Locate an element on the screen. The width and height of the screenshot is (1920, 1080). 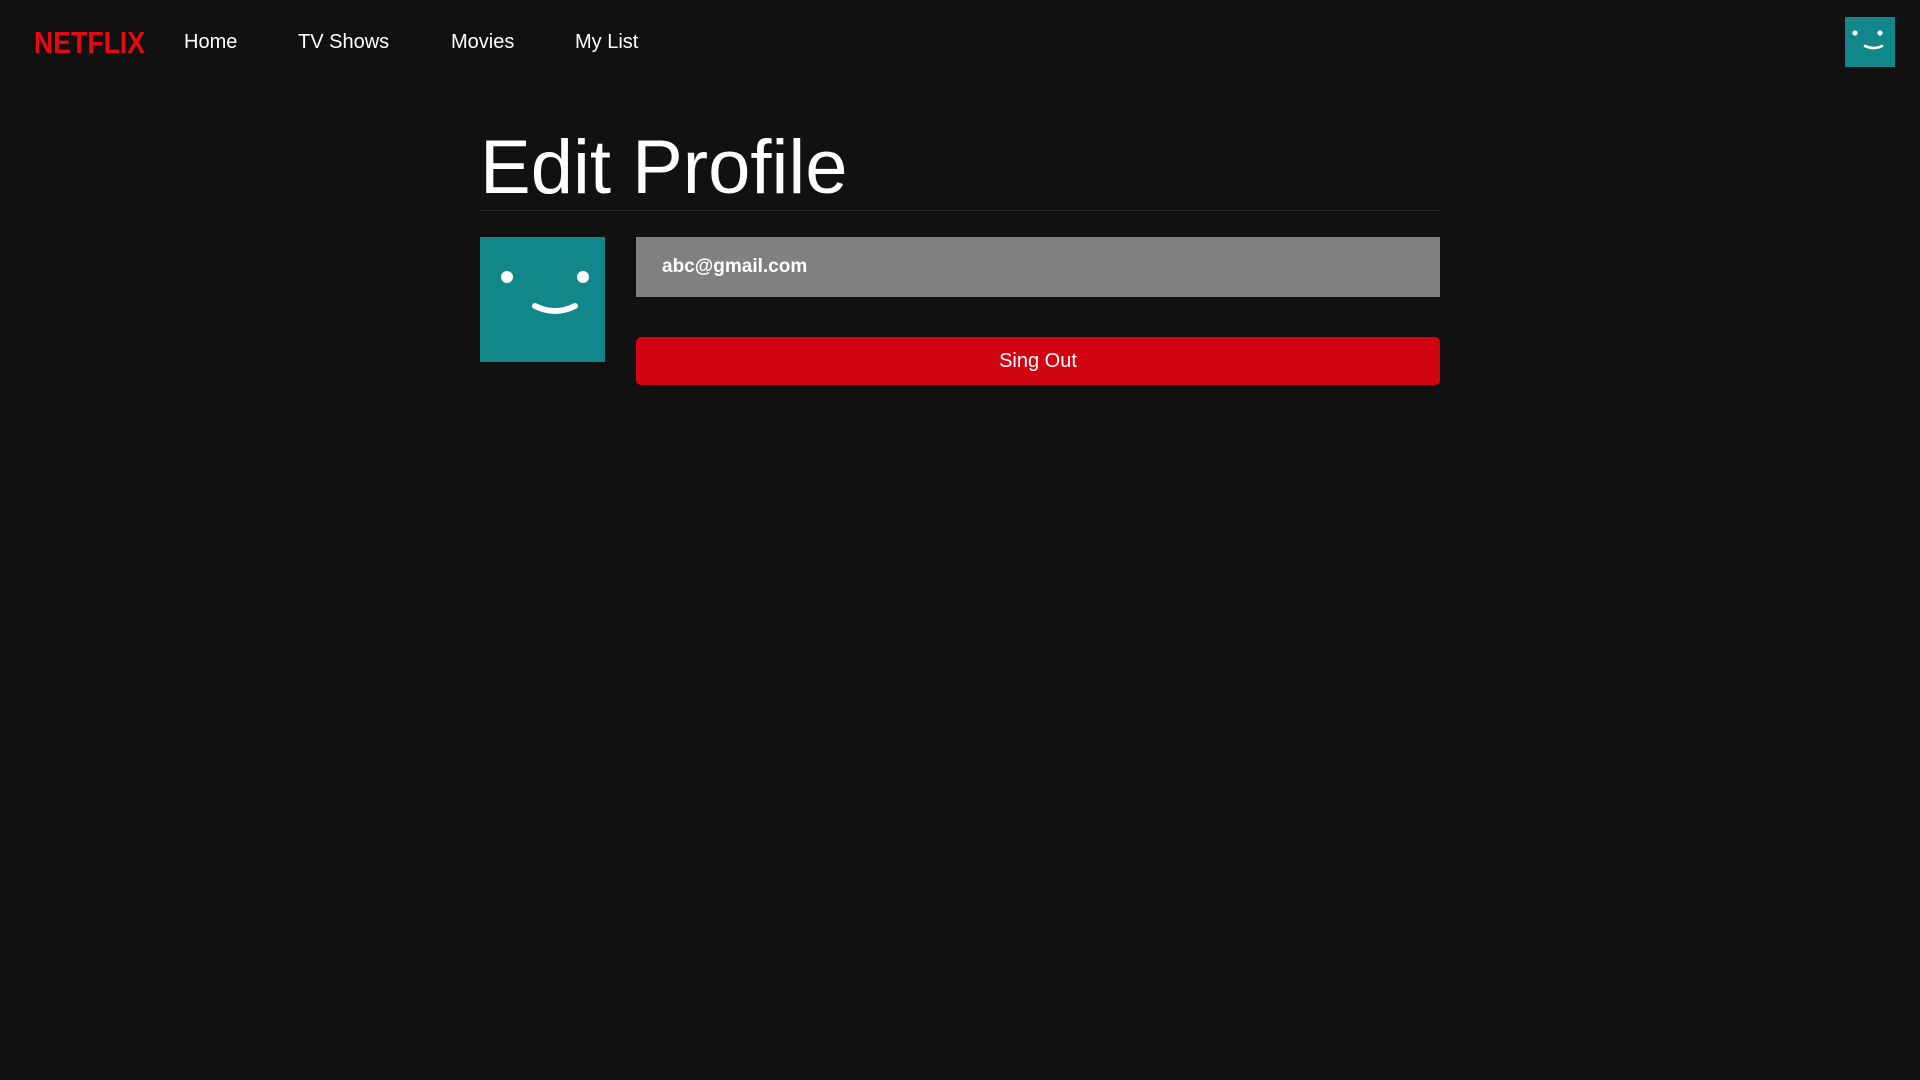
email-field is located at coordinates (1038, 267).